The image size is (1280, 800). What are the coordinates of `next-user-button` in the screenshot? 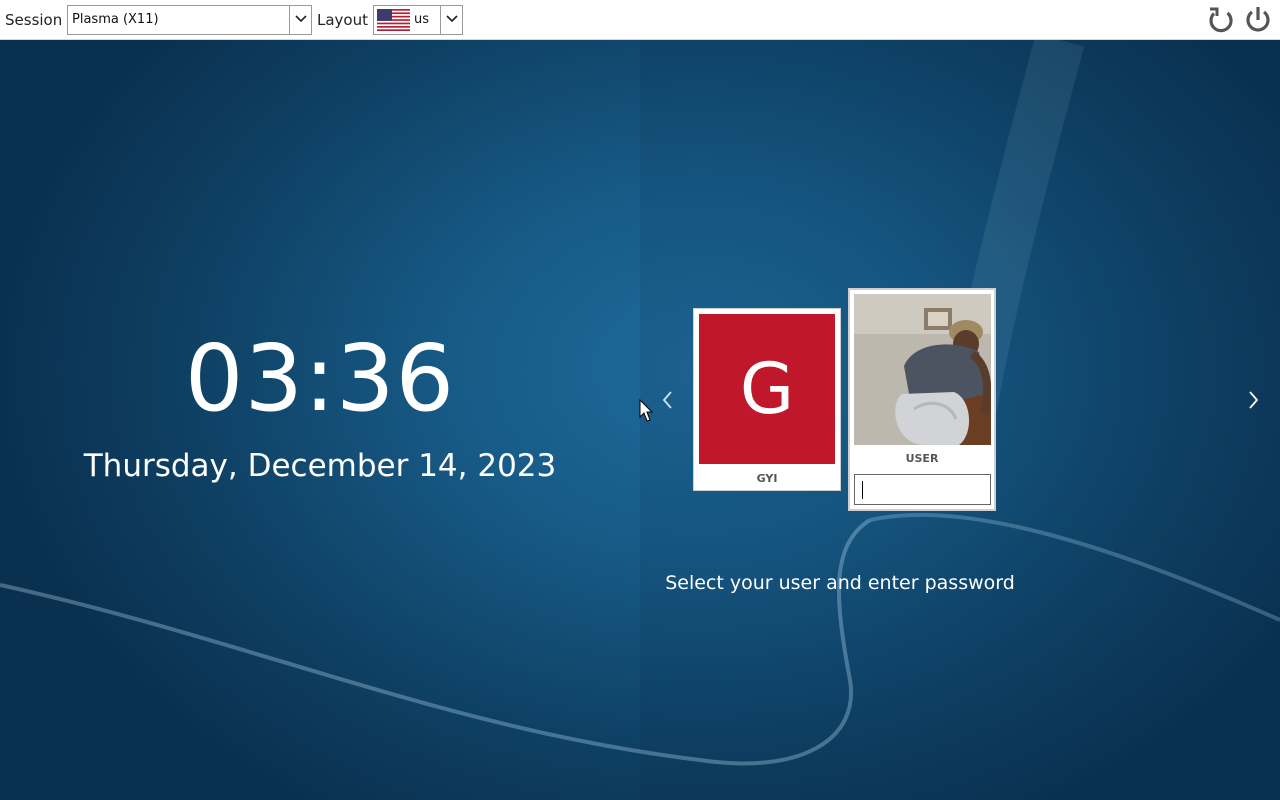 It's located at (1254, 400).